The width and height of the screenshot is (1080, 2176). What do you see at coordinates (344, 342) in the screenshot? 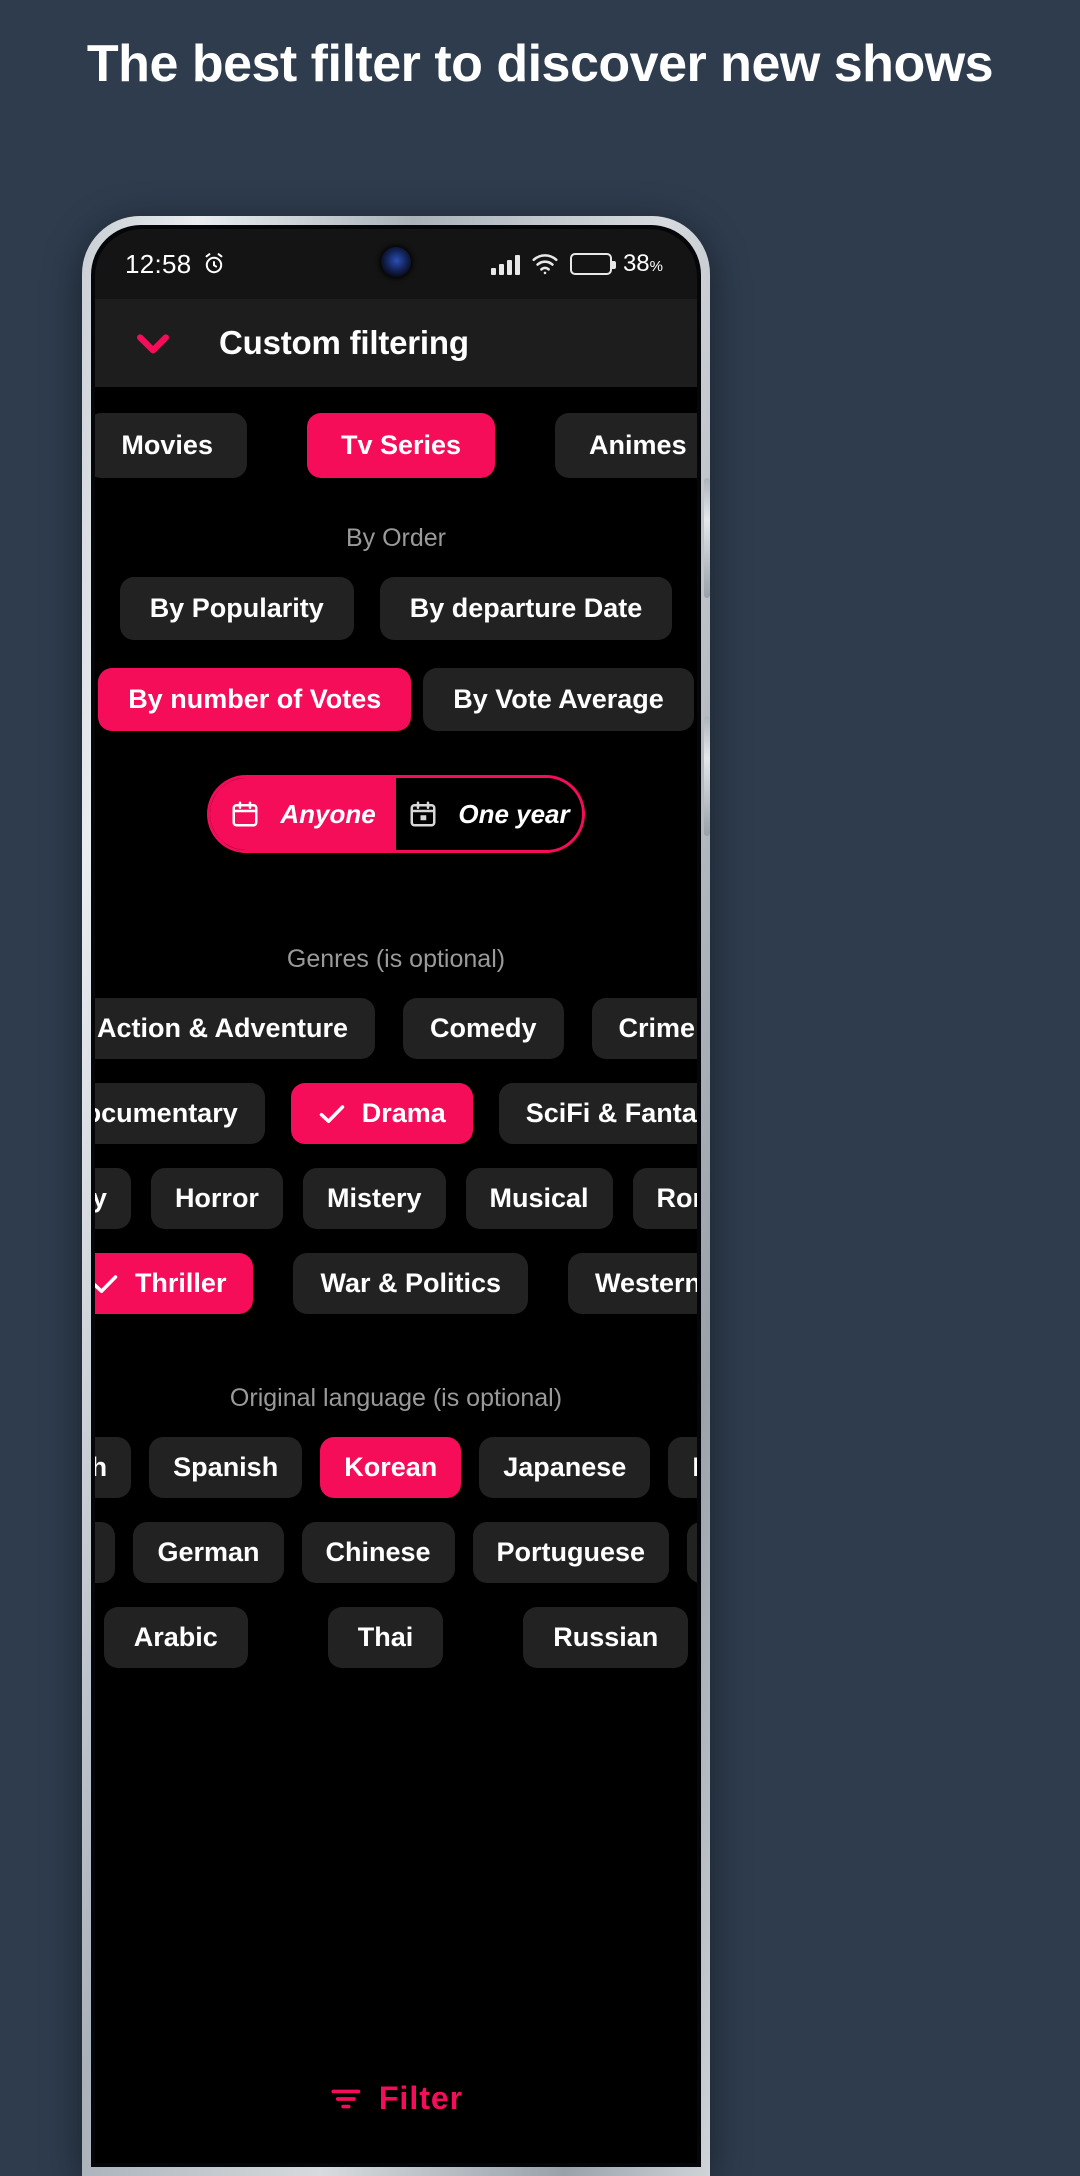
I see `page-title: Custom filtering` at bounding box center [344, 342].